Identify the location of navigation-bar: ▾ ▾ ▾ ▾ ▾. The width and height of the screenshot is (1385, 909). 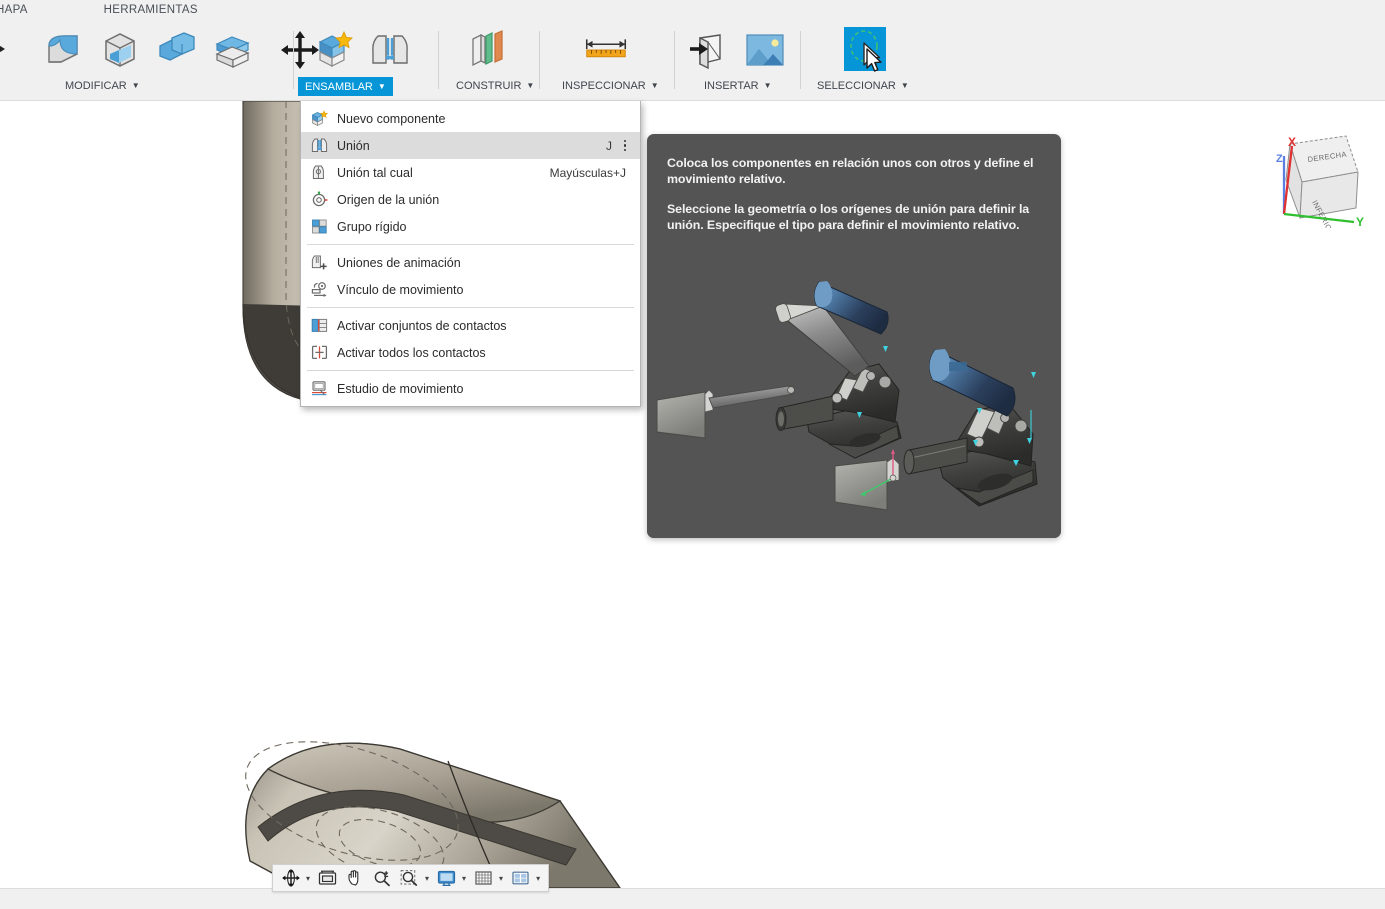
(411, 878).